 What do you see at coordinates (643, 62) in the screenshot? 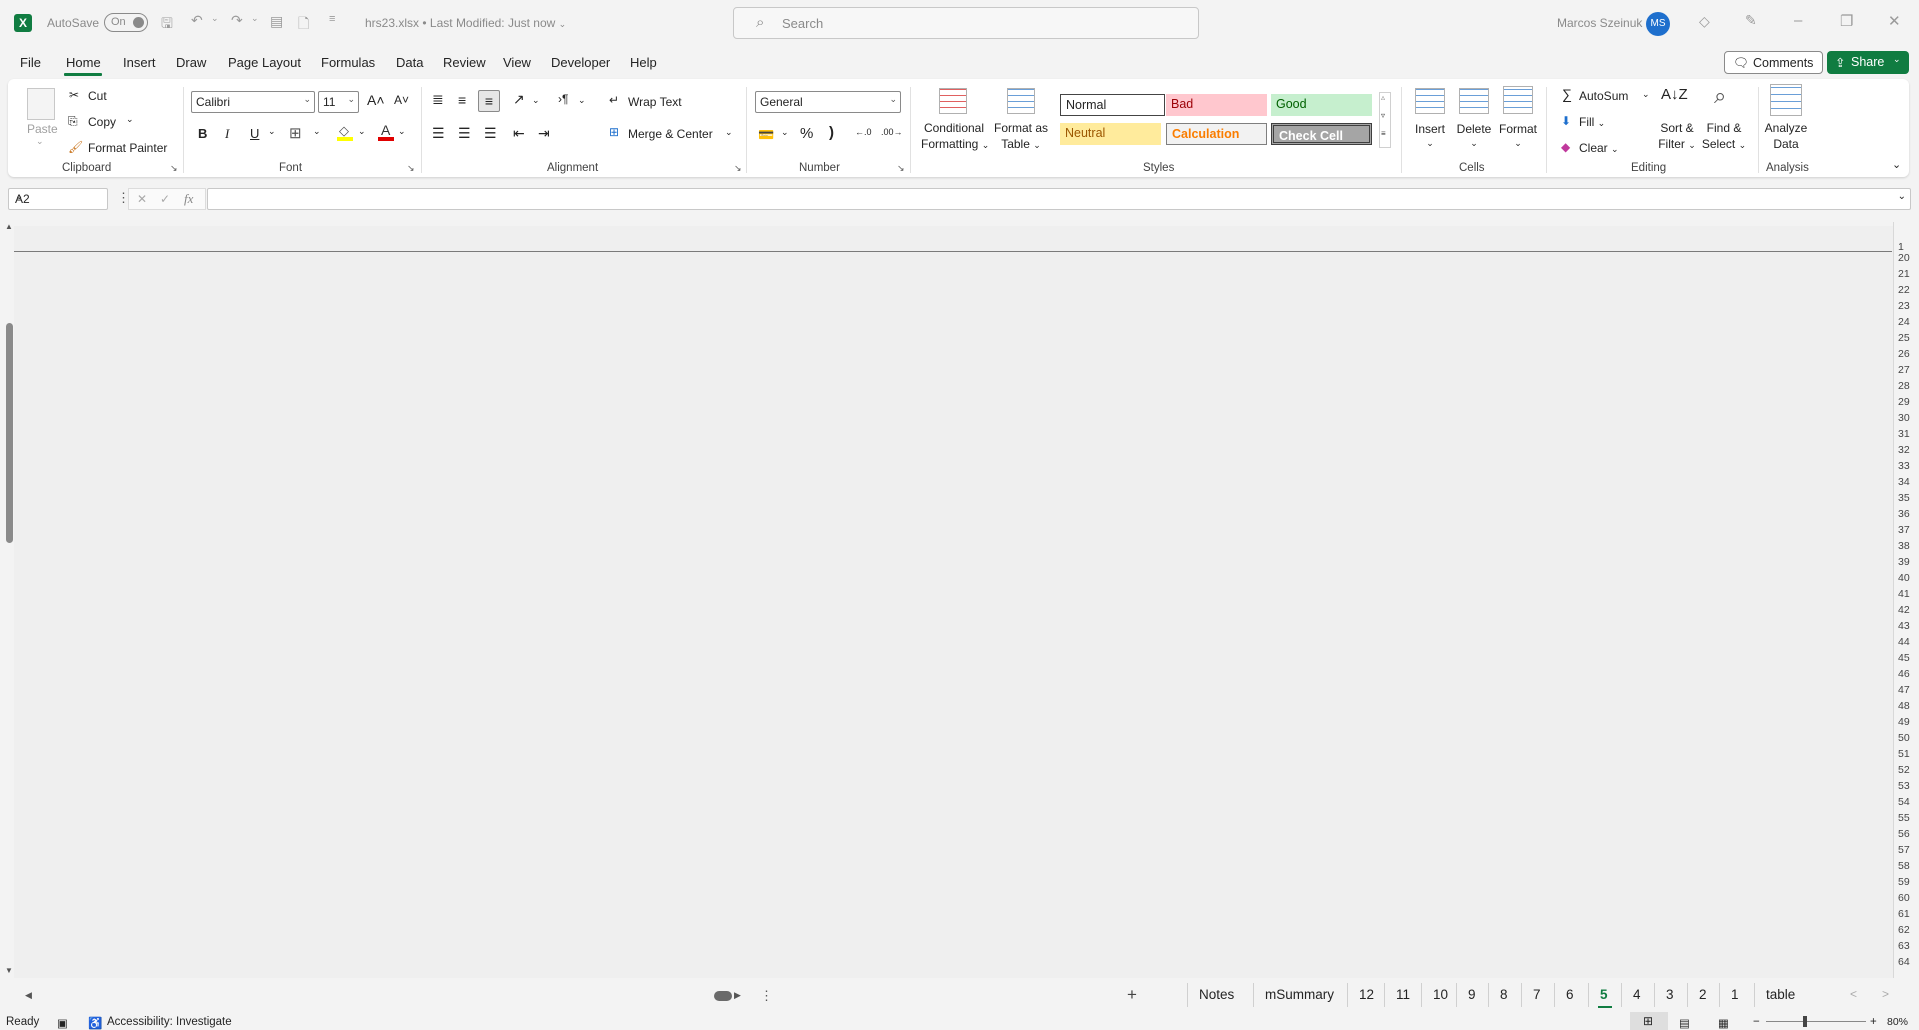
I see `tab-help: Help` at bounding box center [643, 62].